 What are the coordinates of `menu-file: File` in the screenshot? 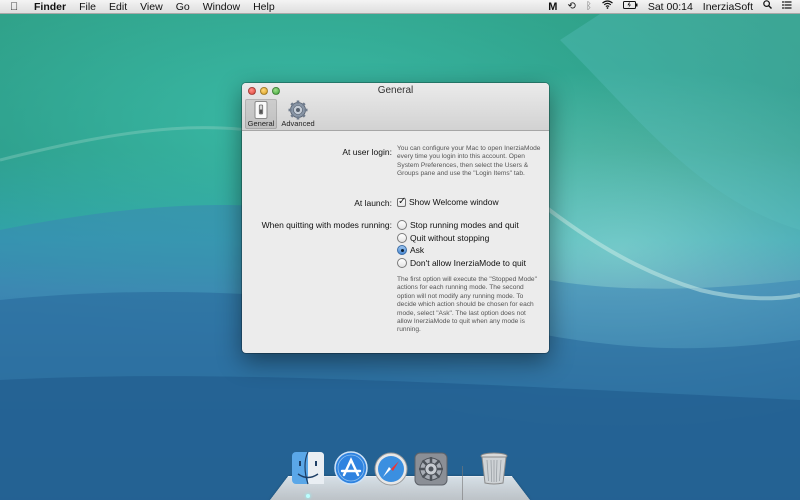 It's located at (87, 7).